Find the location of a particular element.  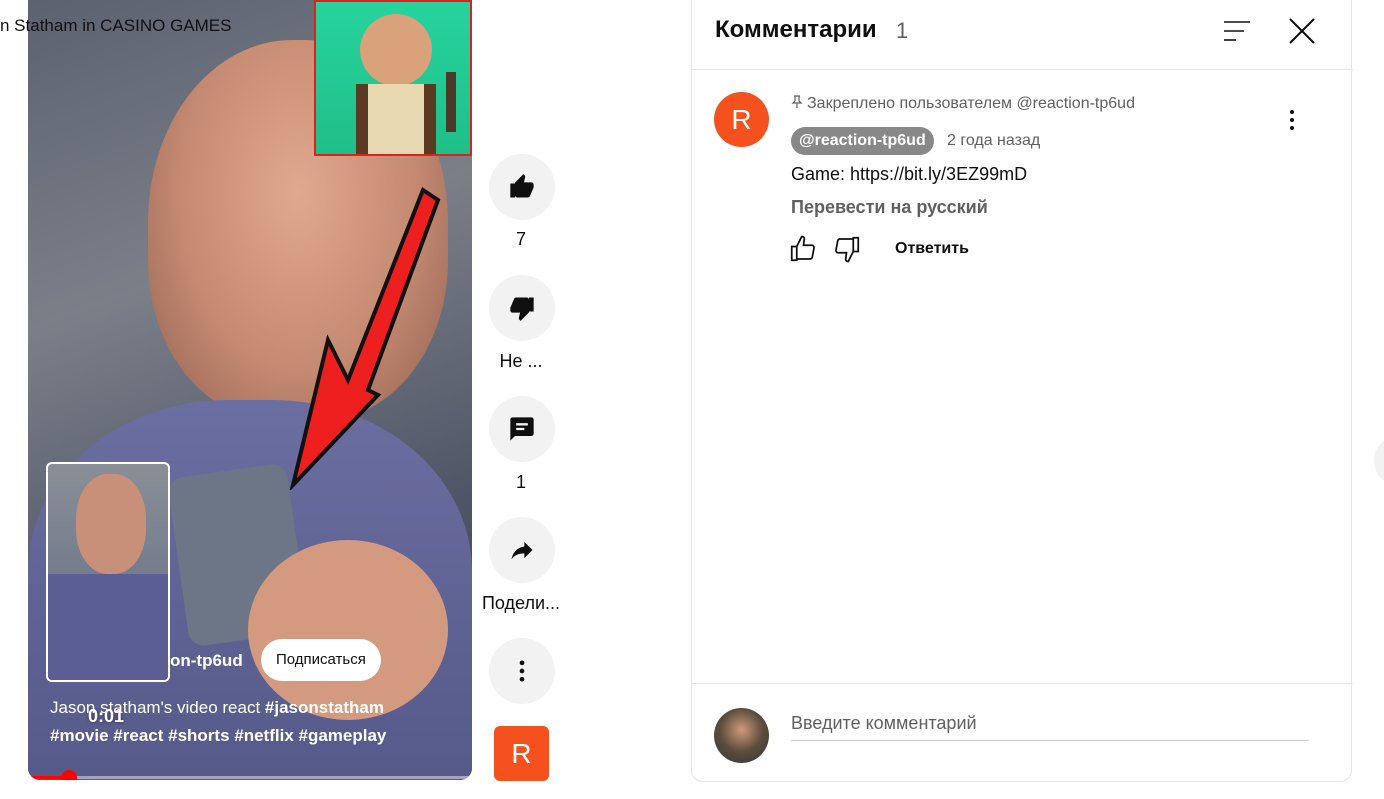

comment-composer is located at coordinates (1022, 732).